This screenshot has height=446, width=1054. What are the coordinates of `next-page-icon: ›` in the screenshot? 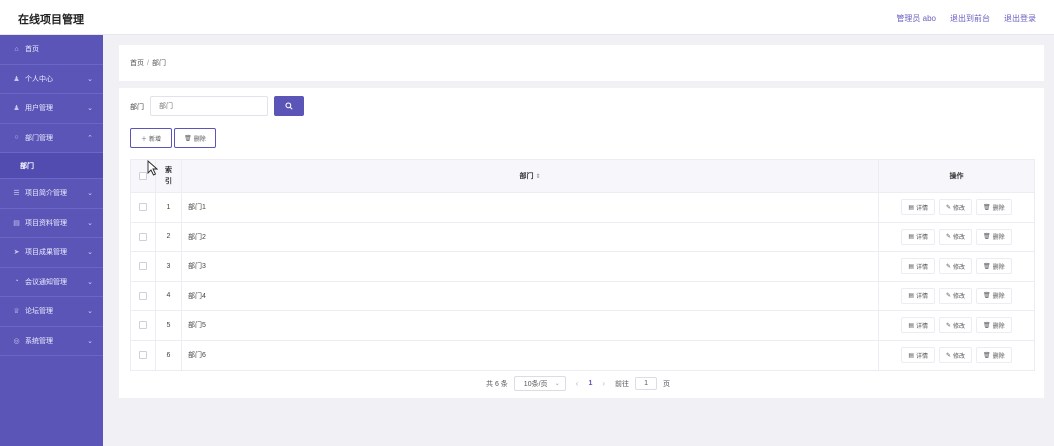 It's located at (603, 383).